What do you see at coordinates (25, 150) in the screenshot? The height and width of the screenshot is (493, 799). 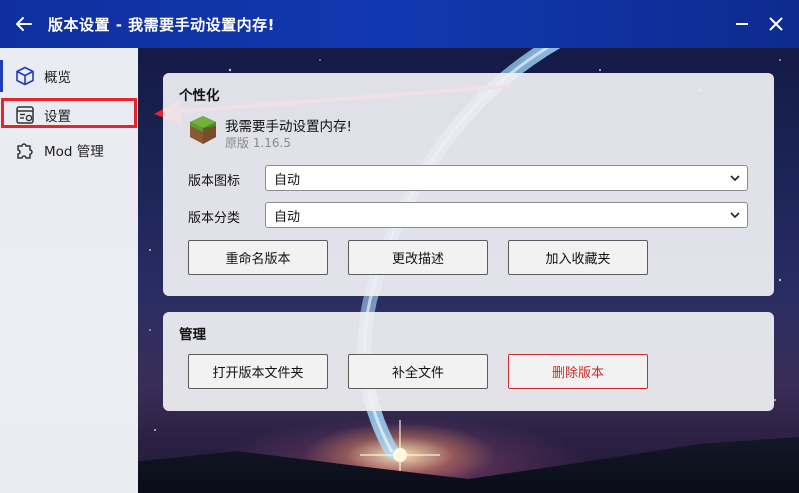 I see `puzzle-icon` at bounding box center [25, 150].